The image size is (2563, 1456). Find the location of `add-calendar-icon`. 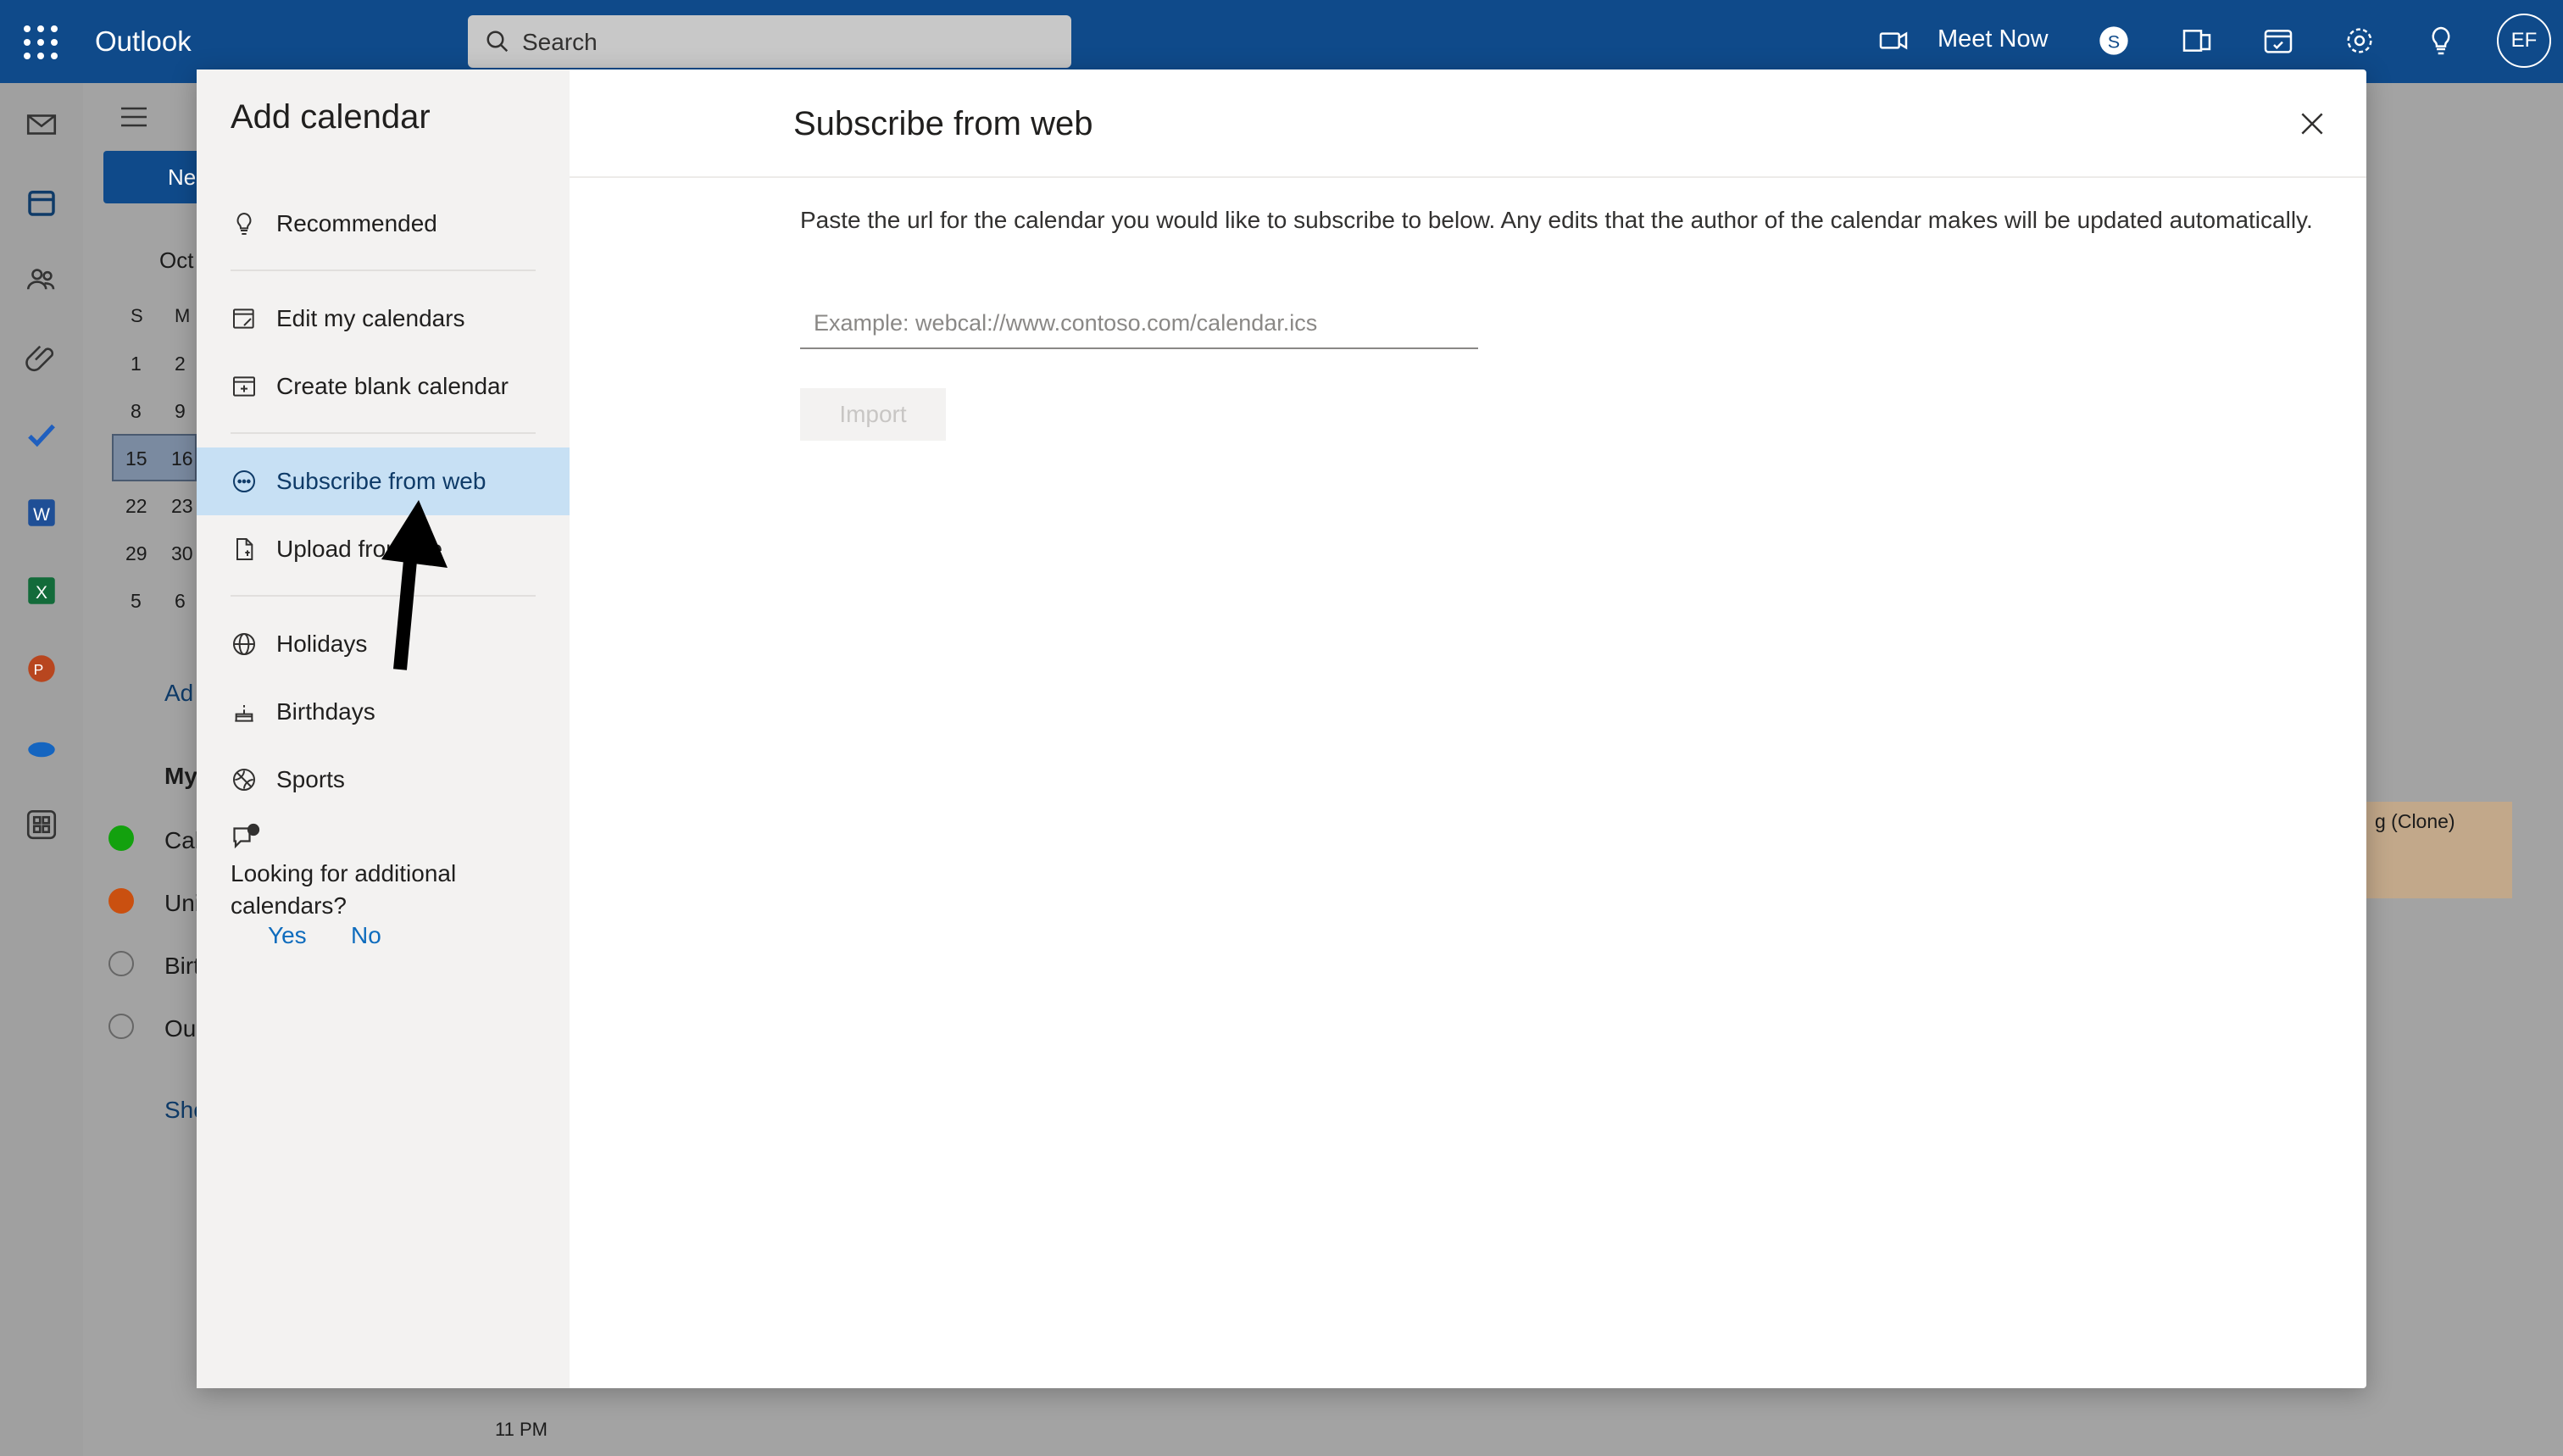

add-calendar-icon is located at coordinates (244, 387).